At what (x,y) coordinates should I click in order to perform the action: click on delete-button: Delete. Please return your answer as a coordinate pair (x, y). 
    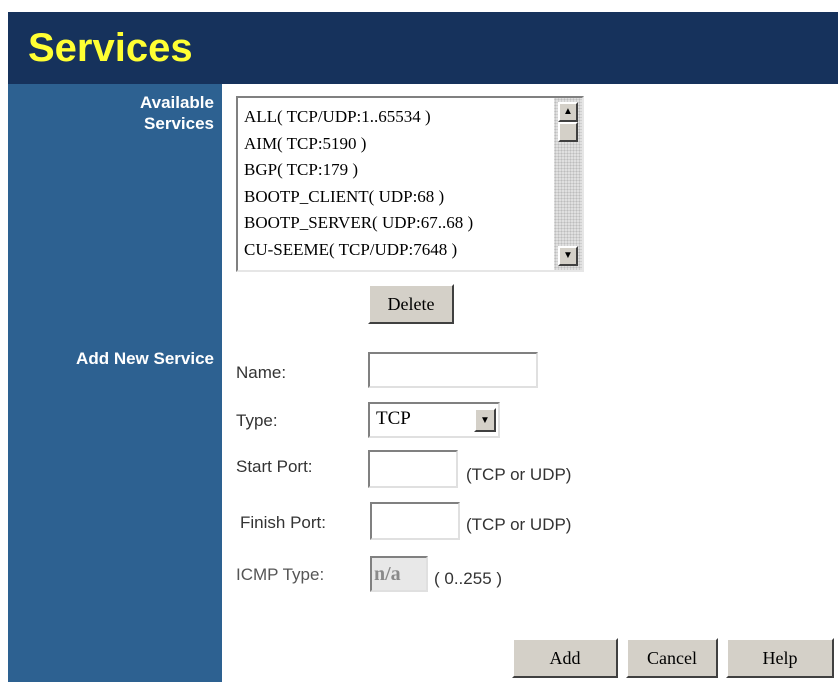
    Looking at the image, I should click on (411, 304).